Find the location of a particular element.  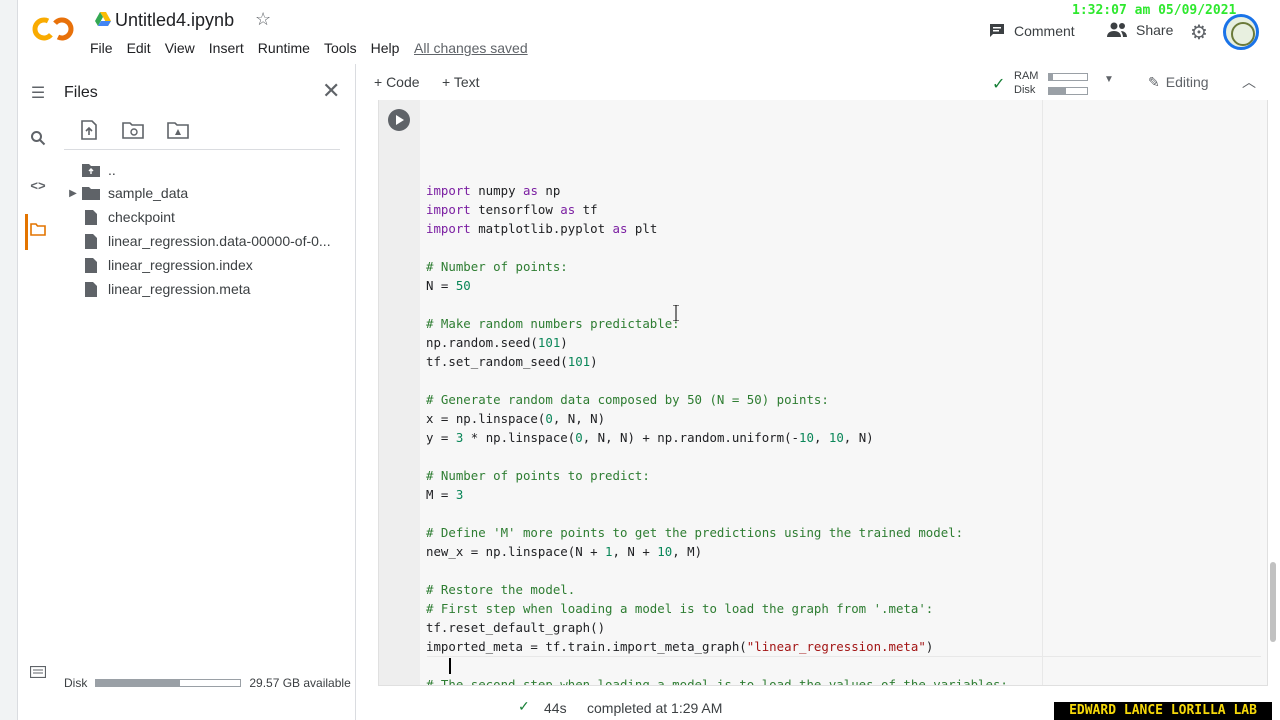

code-token: tf.reset_default_graph() is located at coordinates (516, 627).